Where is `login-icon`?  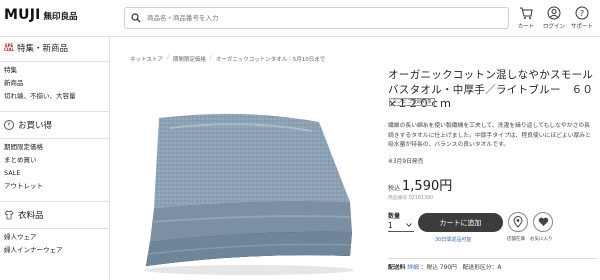
login-icon is located at coordinates (554, 13).